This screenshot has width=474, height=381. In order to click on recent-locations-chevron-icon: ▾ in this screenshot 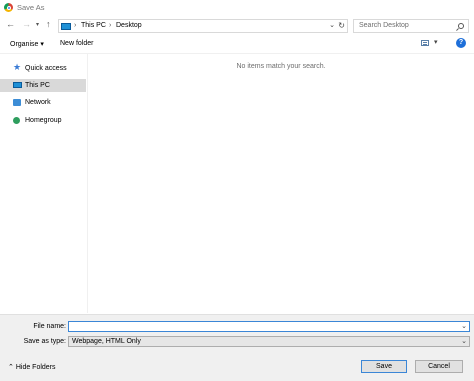, I will do `click(37, 25)`.